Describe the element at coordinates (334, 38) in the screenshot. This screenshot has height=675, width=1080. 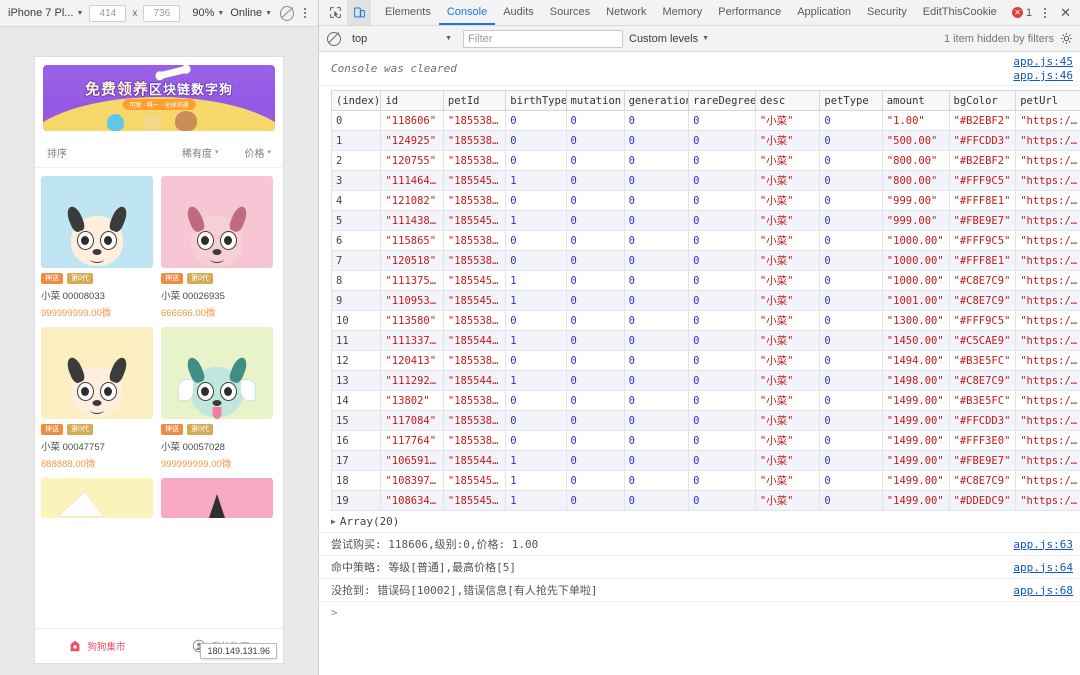
I see `clear-console-icon` at that location.